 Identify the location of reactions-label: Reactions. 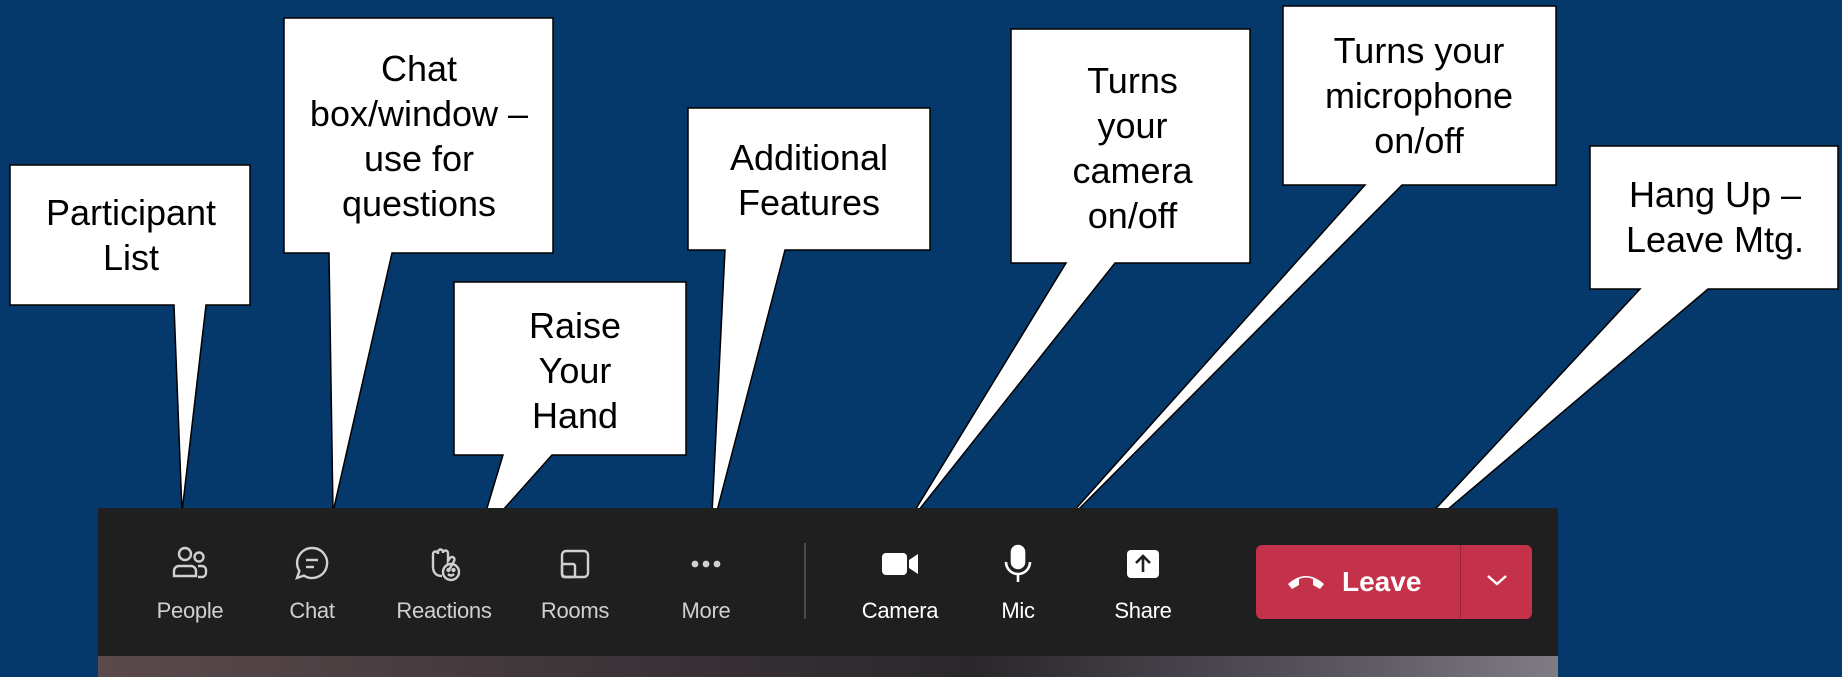
(444, 610).